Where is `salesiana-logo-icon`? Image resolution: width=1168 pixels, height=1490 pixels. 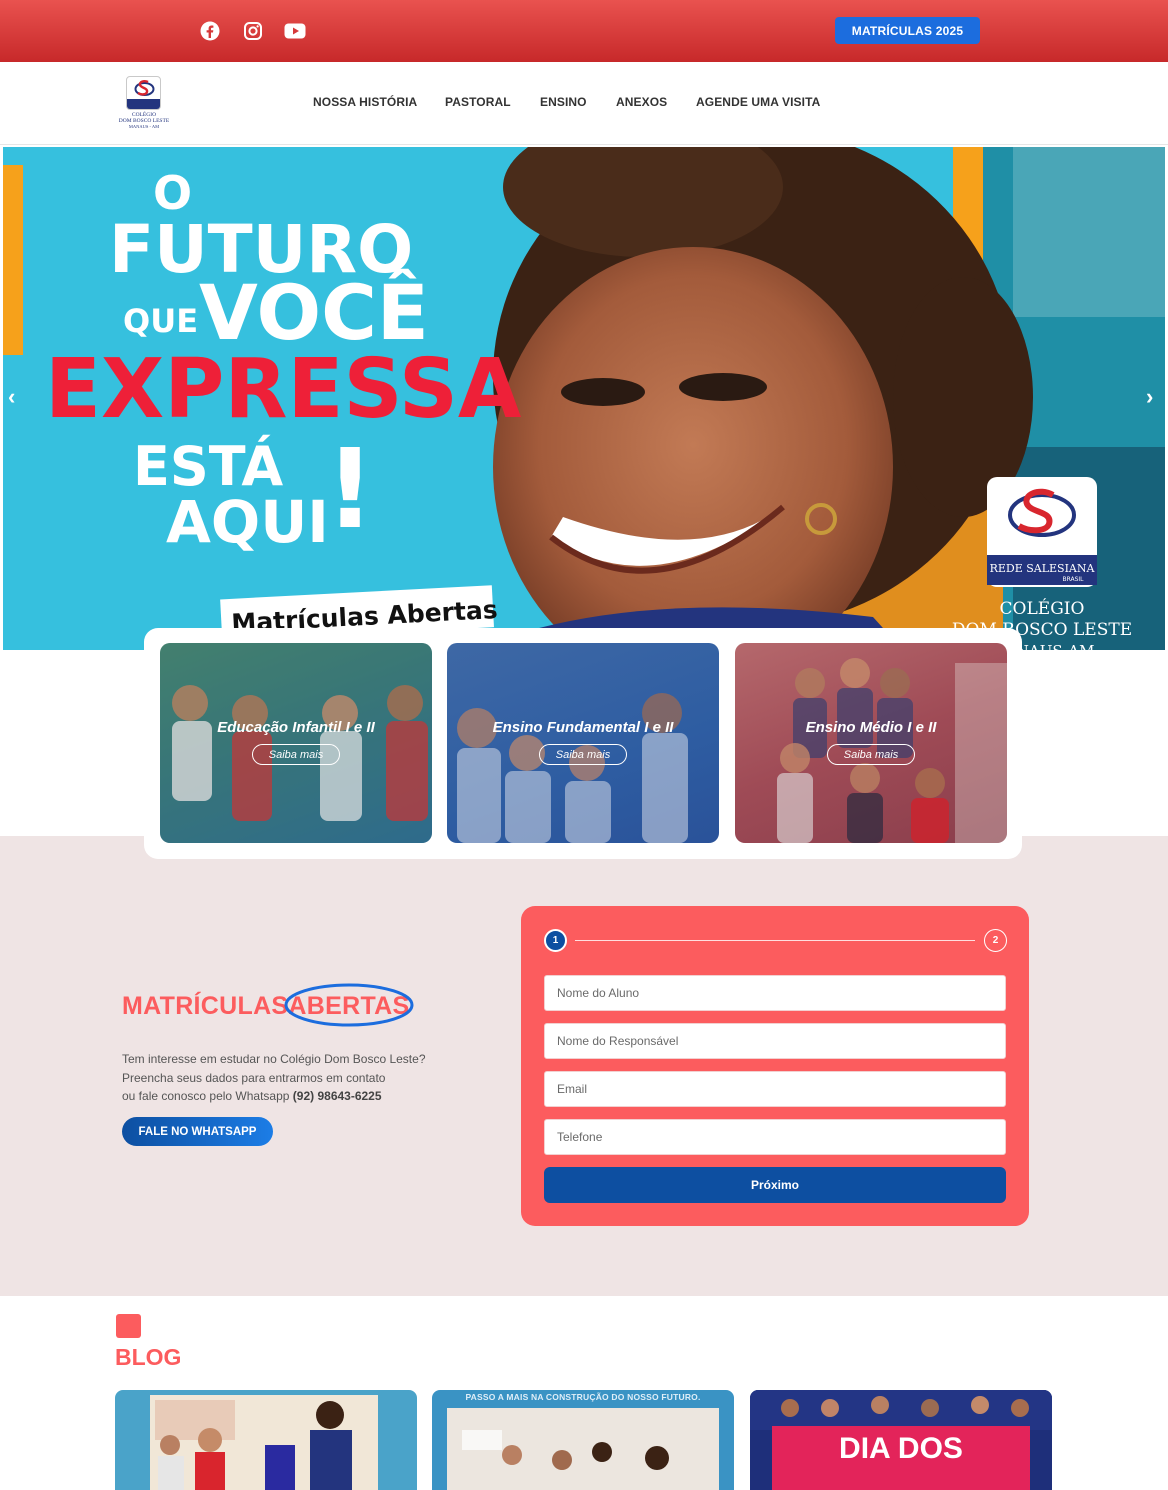 salesiana-logo-icon is located at coordinates (143, 93).